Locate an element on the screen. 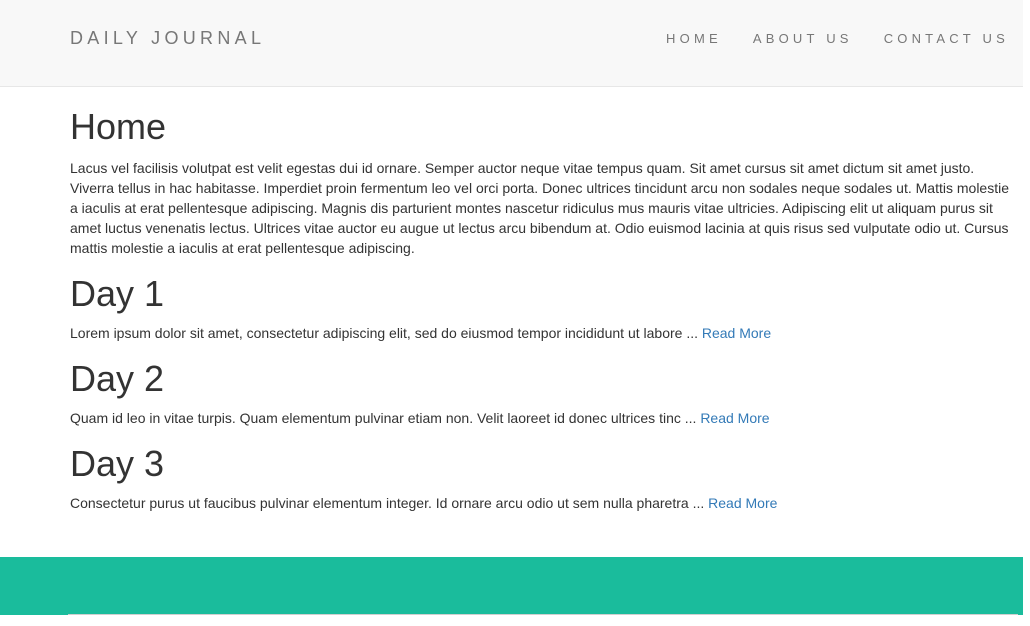  page-title: Home is located at coordinates (118, 126).